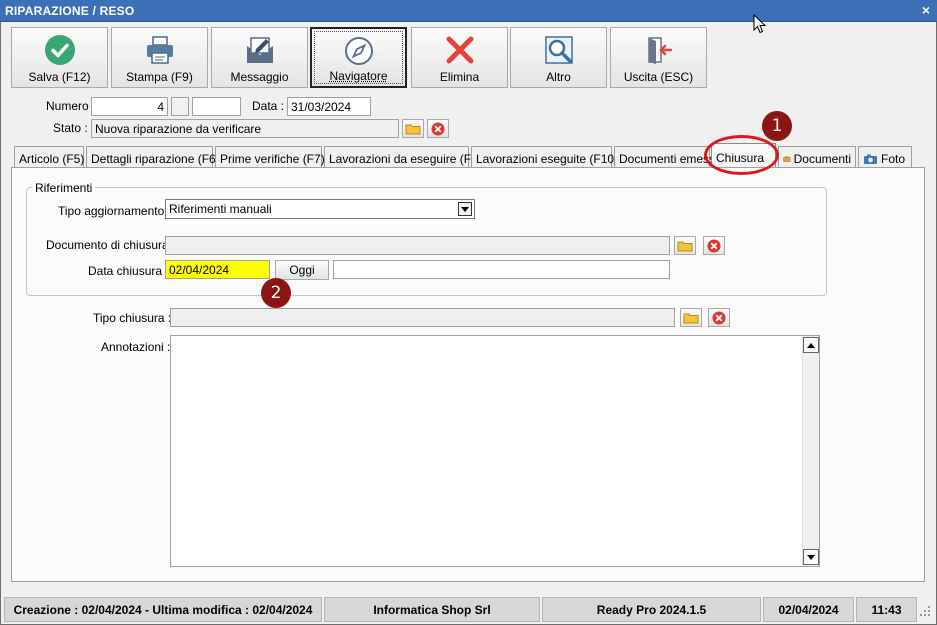  I want to click on stato-browse-button, so click(413, 128).